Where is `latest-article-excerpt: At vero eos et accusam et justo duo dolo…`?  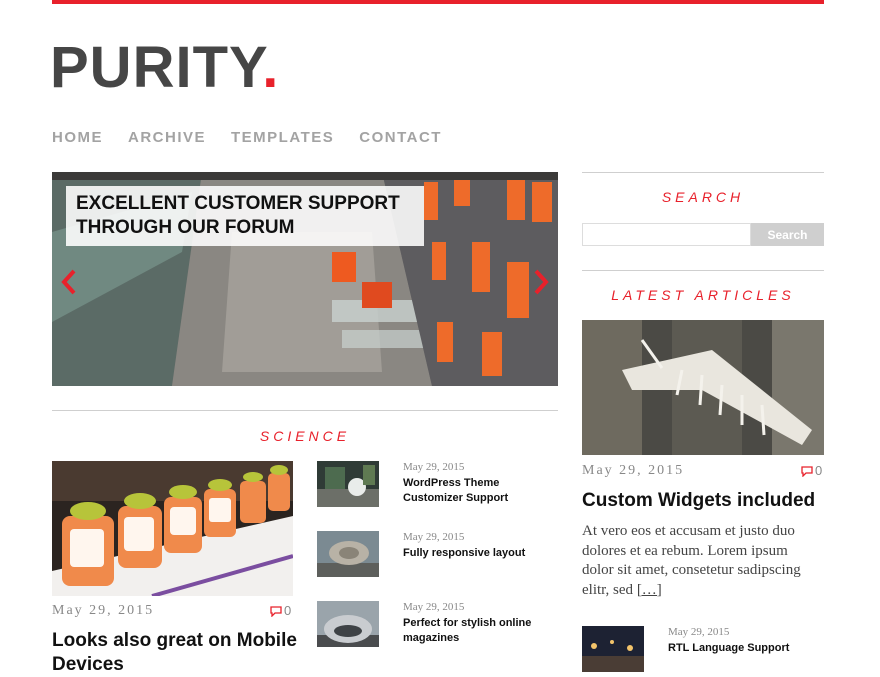 latest-article-excerpt: At vero eos et accusam et justo duo dolo… is located at coordinates (702, 561).